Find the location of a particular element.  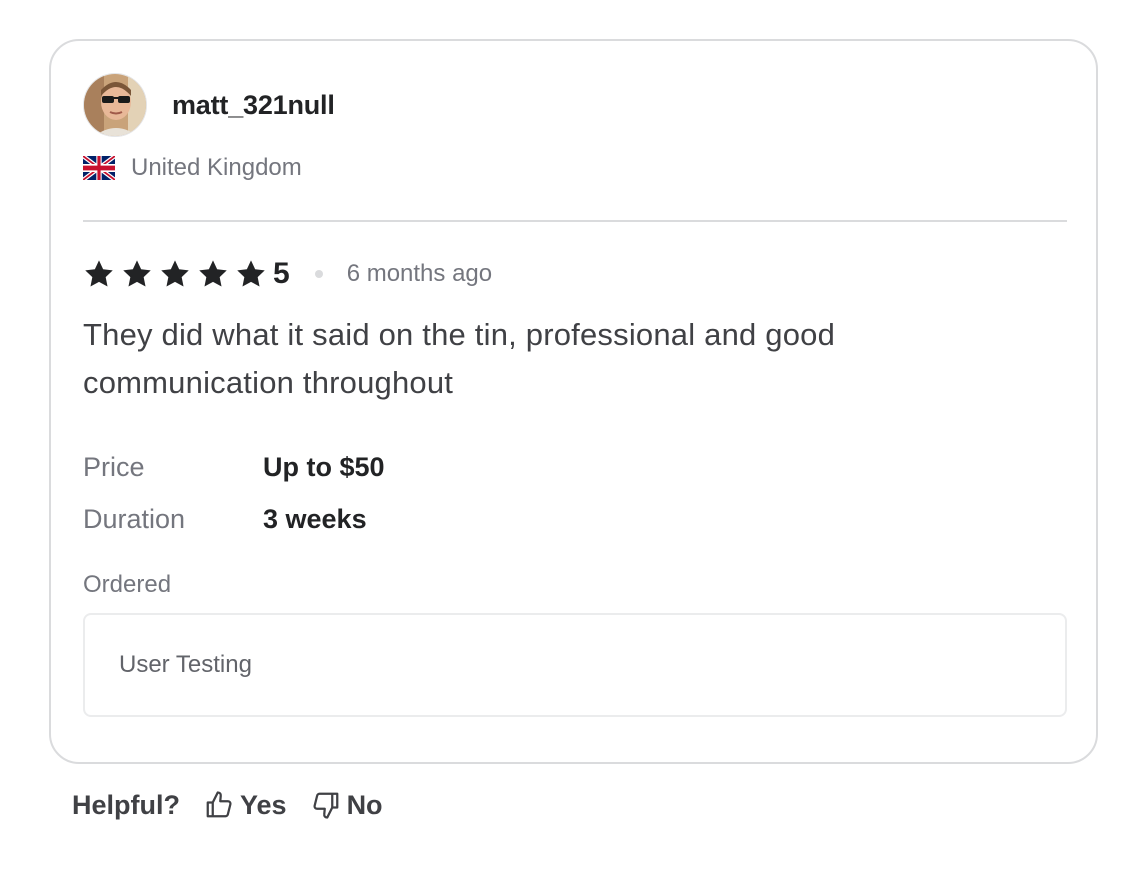

reviewer-country: United Kingdom is located at coordinates (192, 168).